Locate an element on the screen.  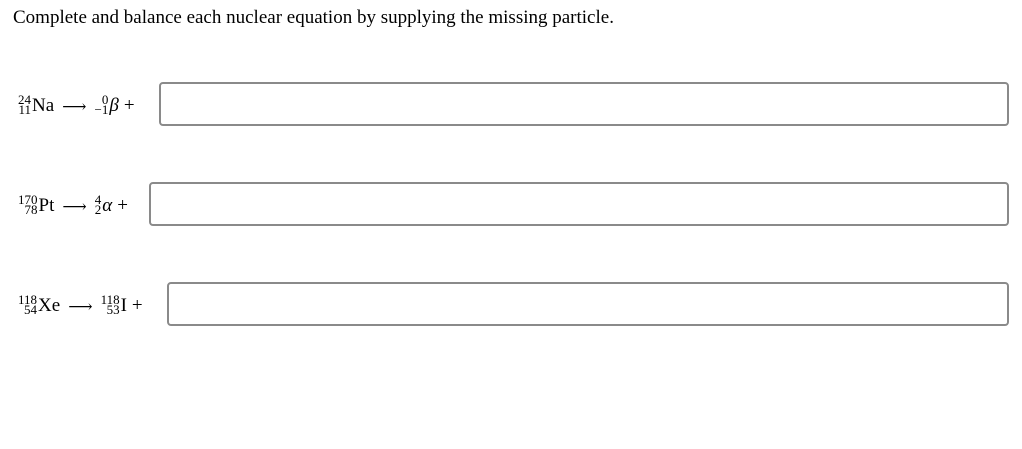
product-symbol: I is located at coordinates (123, 305).